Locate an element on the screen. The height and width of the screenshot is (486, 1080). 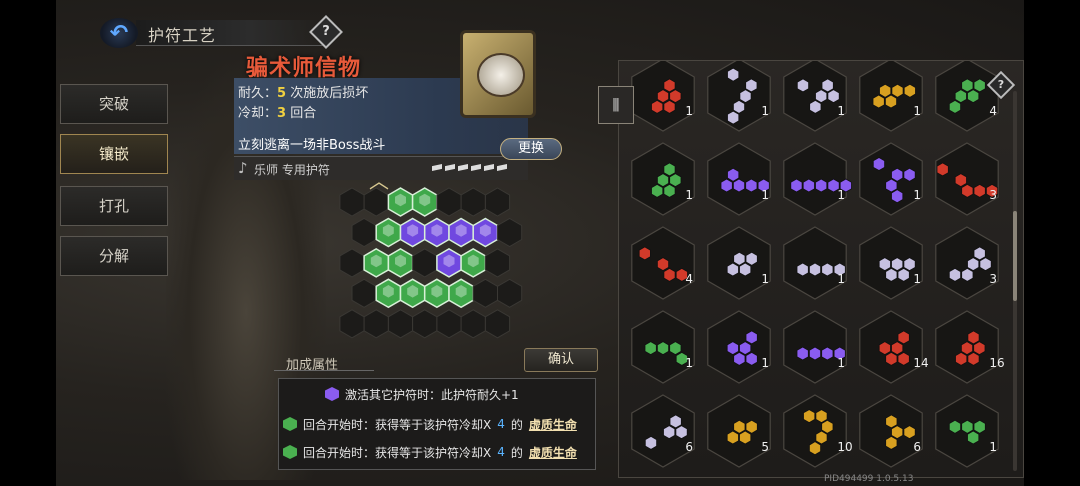
title-bar: 护符工艺 is located at coordinates (231, 33).